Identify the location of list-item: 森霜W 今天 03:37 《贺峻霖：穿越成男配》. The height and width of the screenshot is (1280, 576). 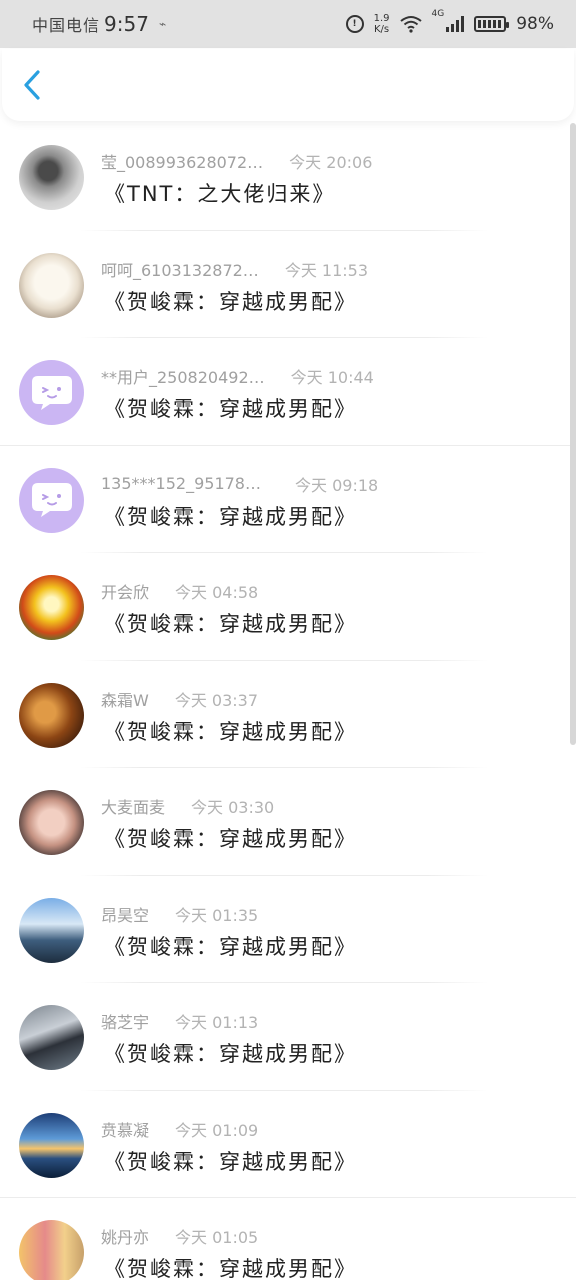
(288, 714).